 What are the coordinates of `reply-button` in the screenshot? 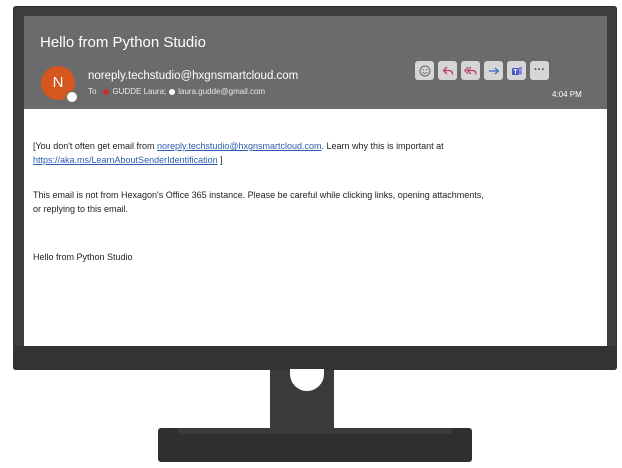 It's located at (447, 70).